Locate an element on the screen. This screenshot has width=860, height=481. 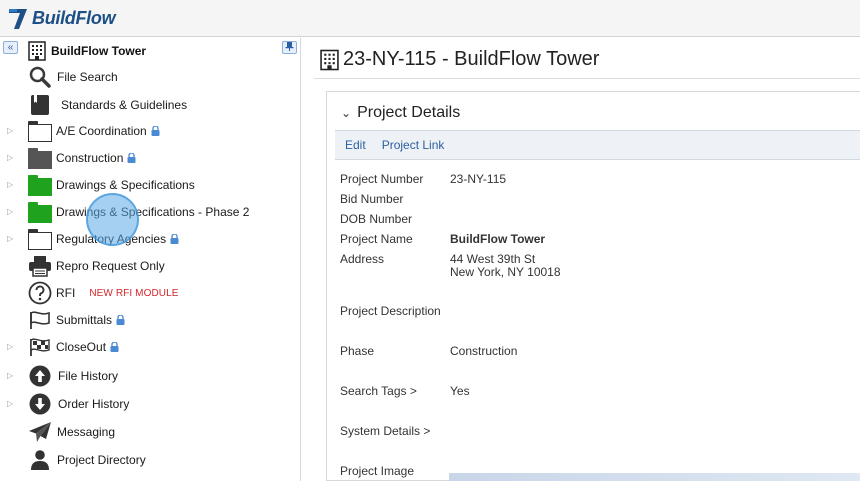
logo-text: BuildFlow is located at coordinates (74, 17).